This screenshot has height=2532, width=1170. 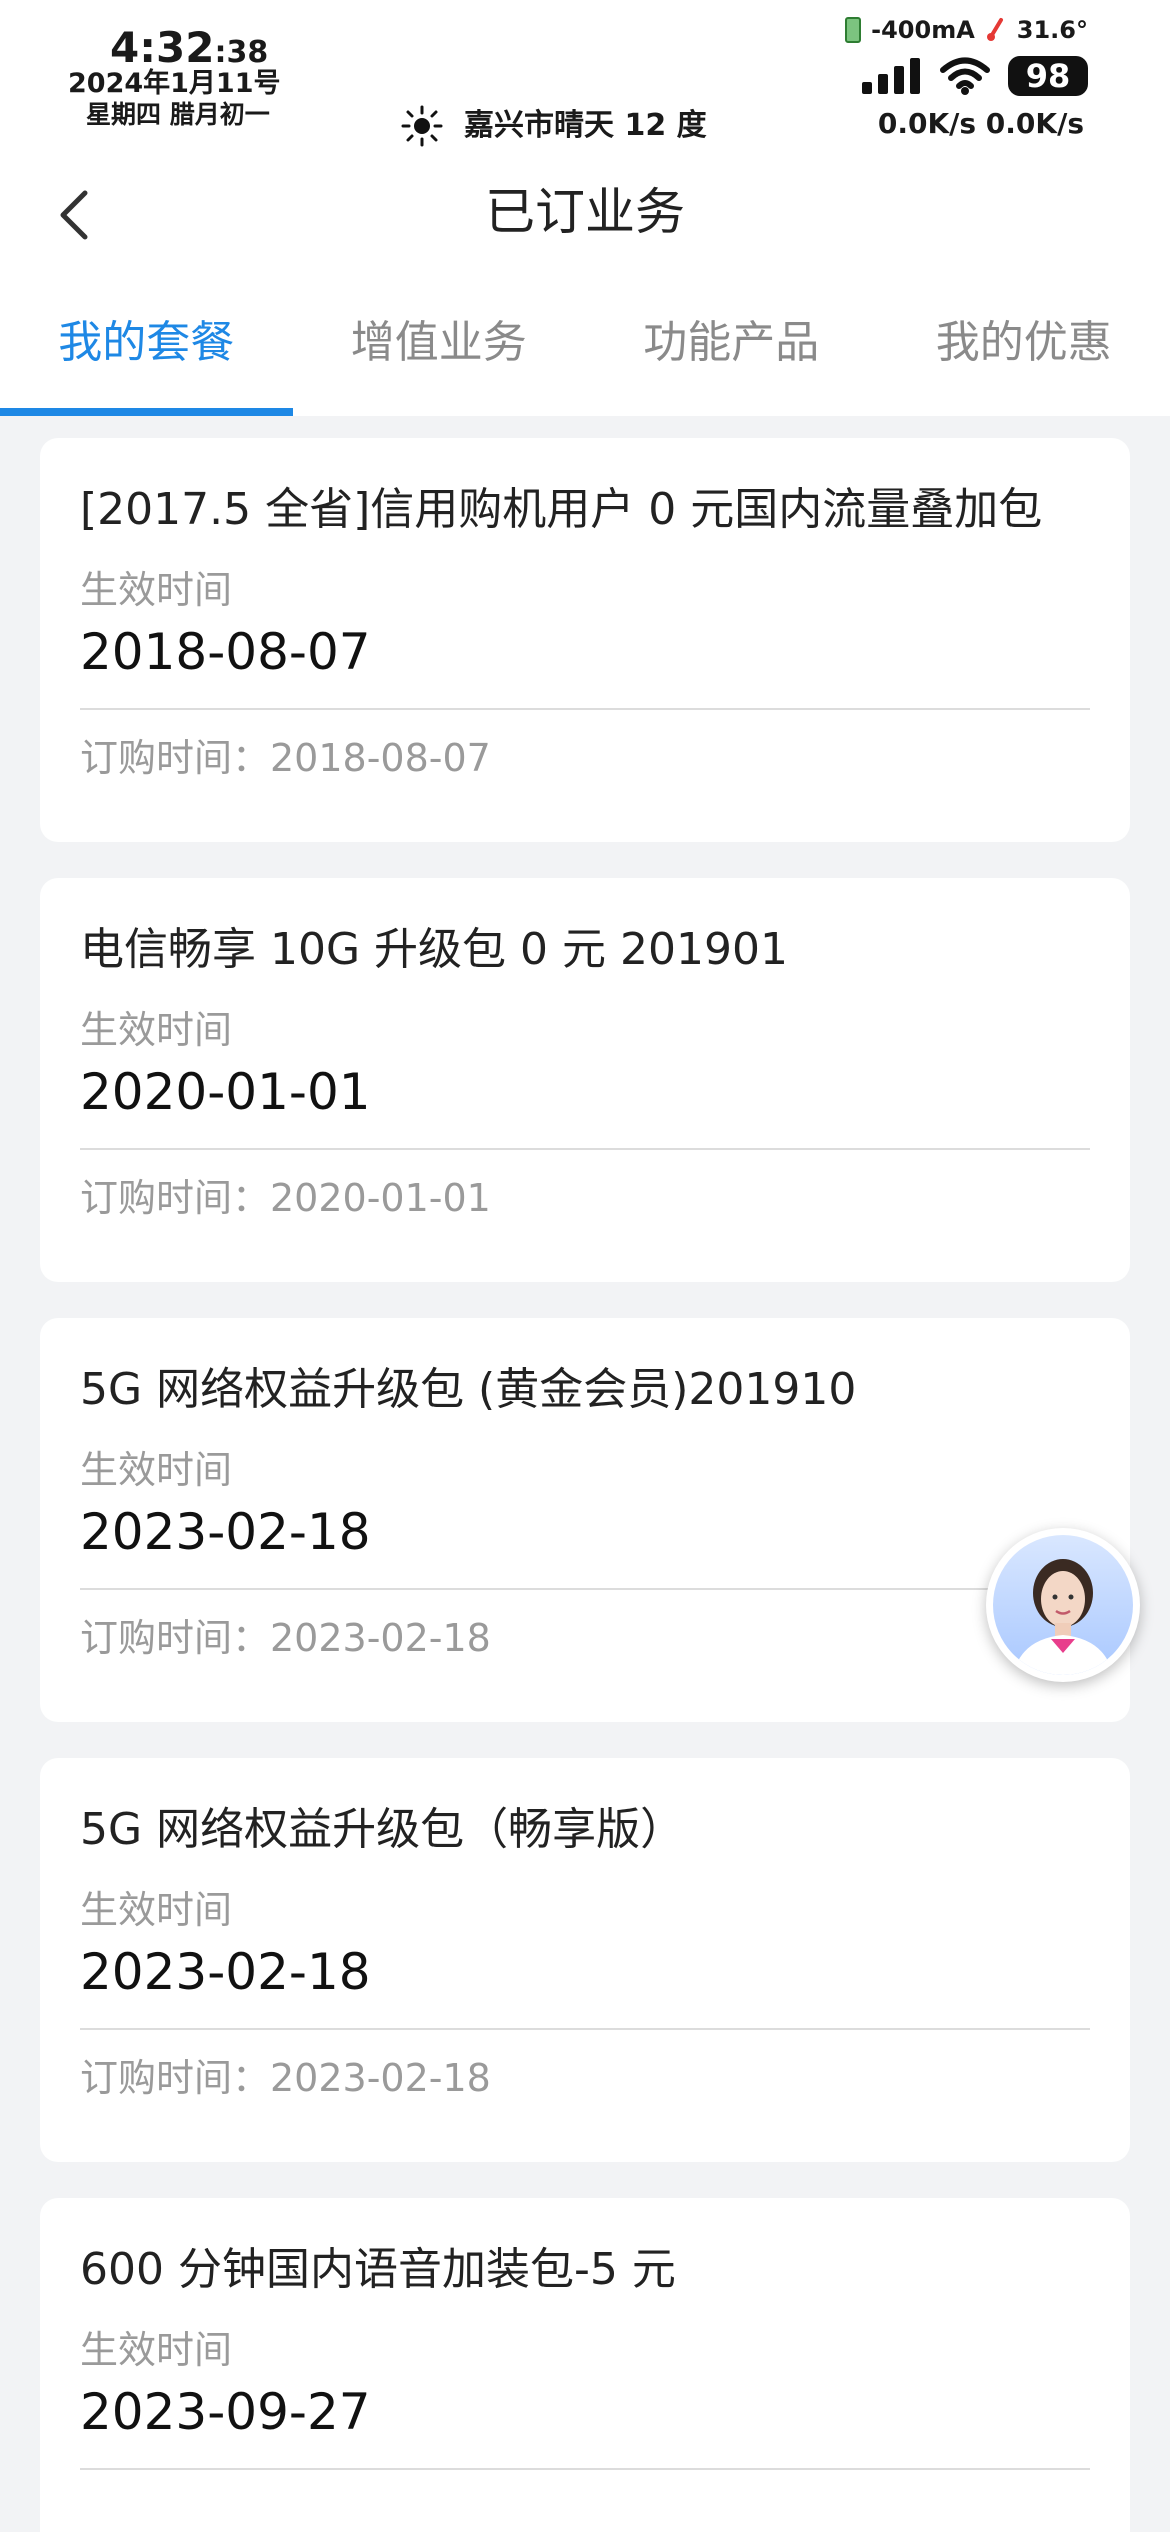 What do you see at coordinates (1024, 343) in the screenshot?
I see `tab-my-discounts: 我的优惠` at bounding box center [1024, 343].